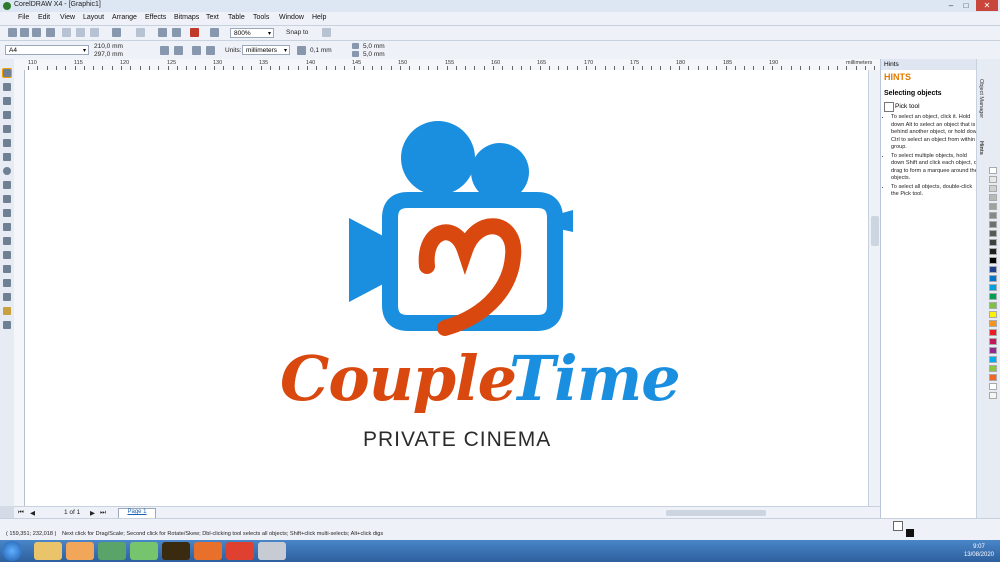 This screenshot has width=1000, height=562. I want to click on paper-width-field: 210,0 mm, so click(108, 46).